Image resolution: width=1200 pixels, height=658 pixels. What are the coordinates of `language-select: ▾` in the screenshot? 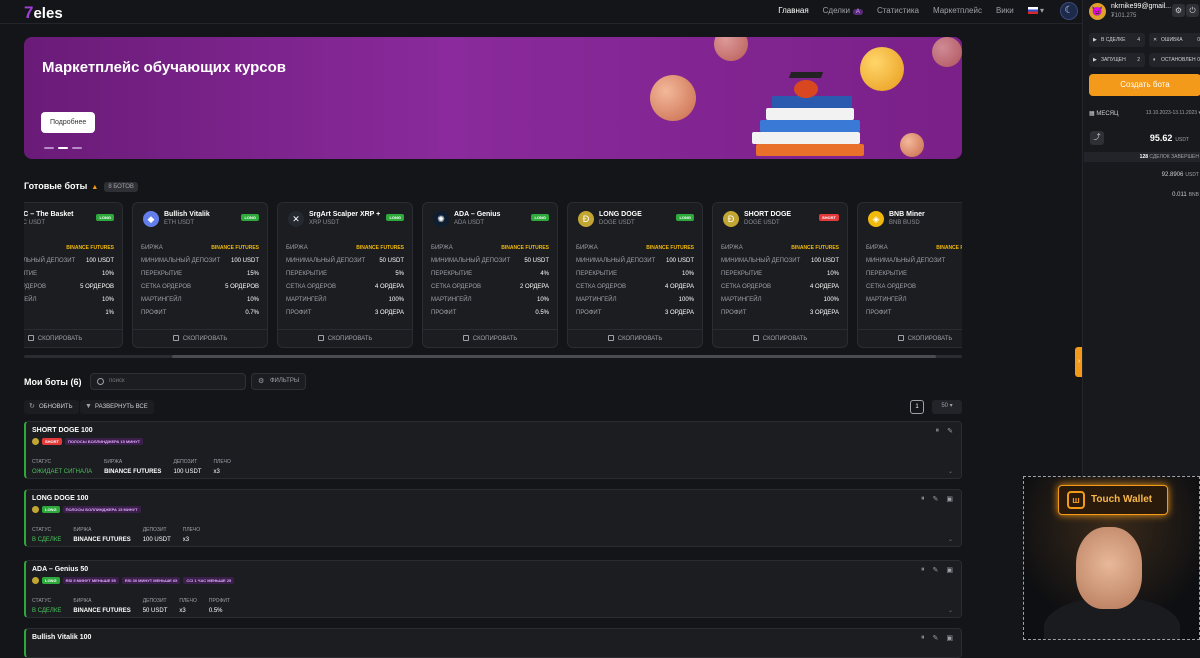 It's located at (1035, 10).